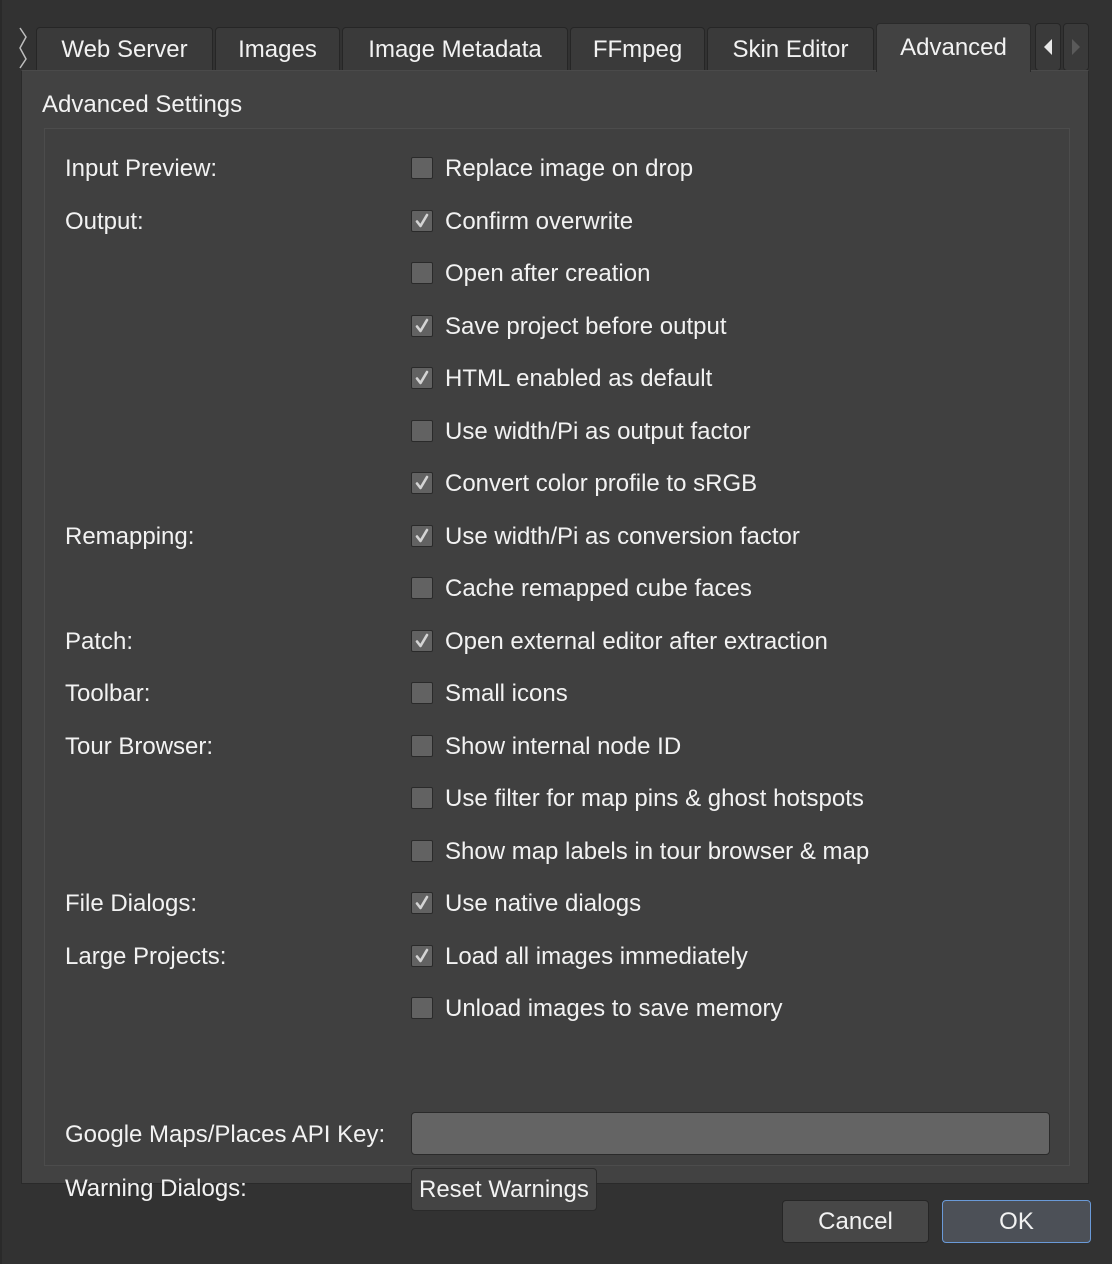 Image resolution: width=1112 pixels, height=1264 pixels. Describe the element at coordinates (657, 852) in the screenshot. I see `setting-checkbox-label: Show map labels in tour browser & map` at that location.